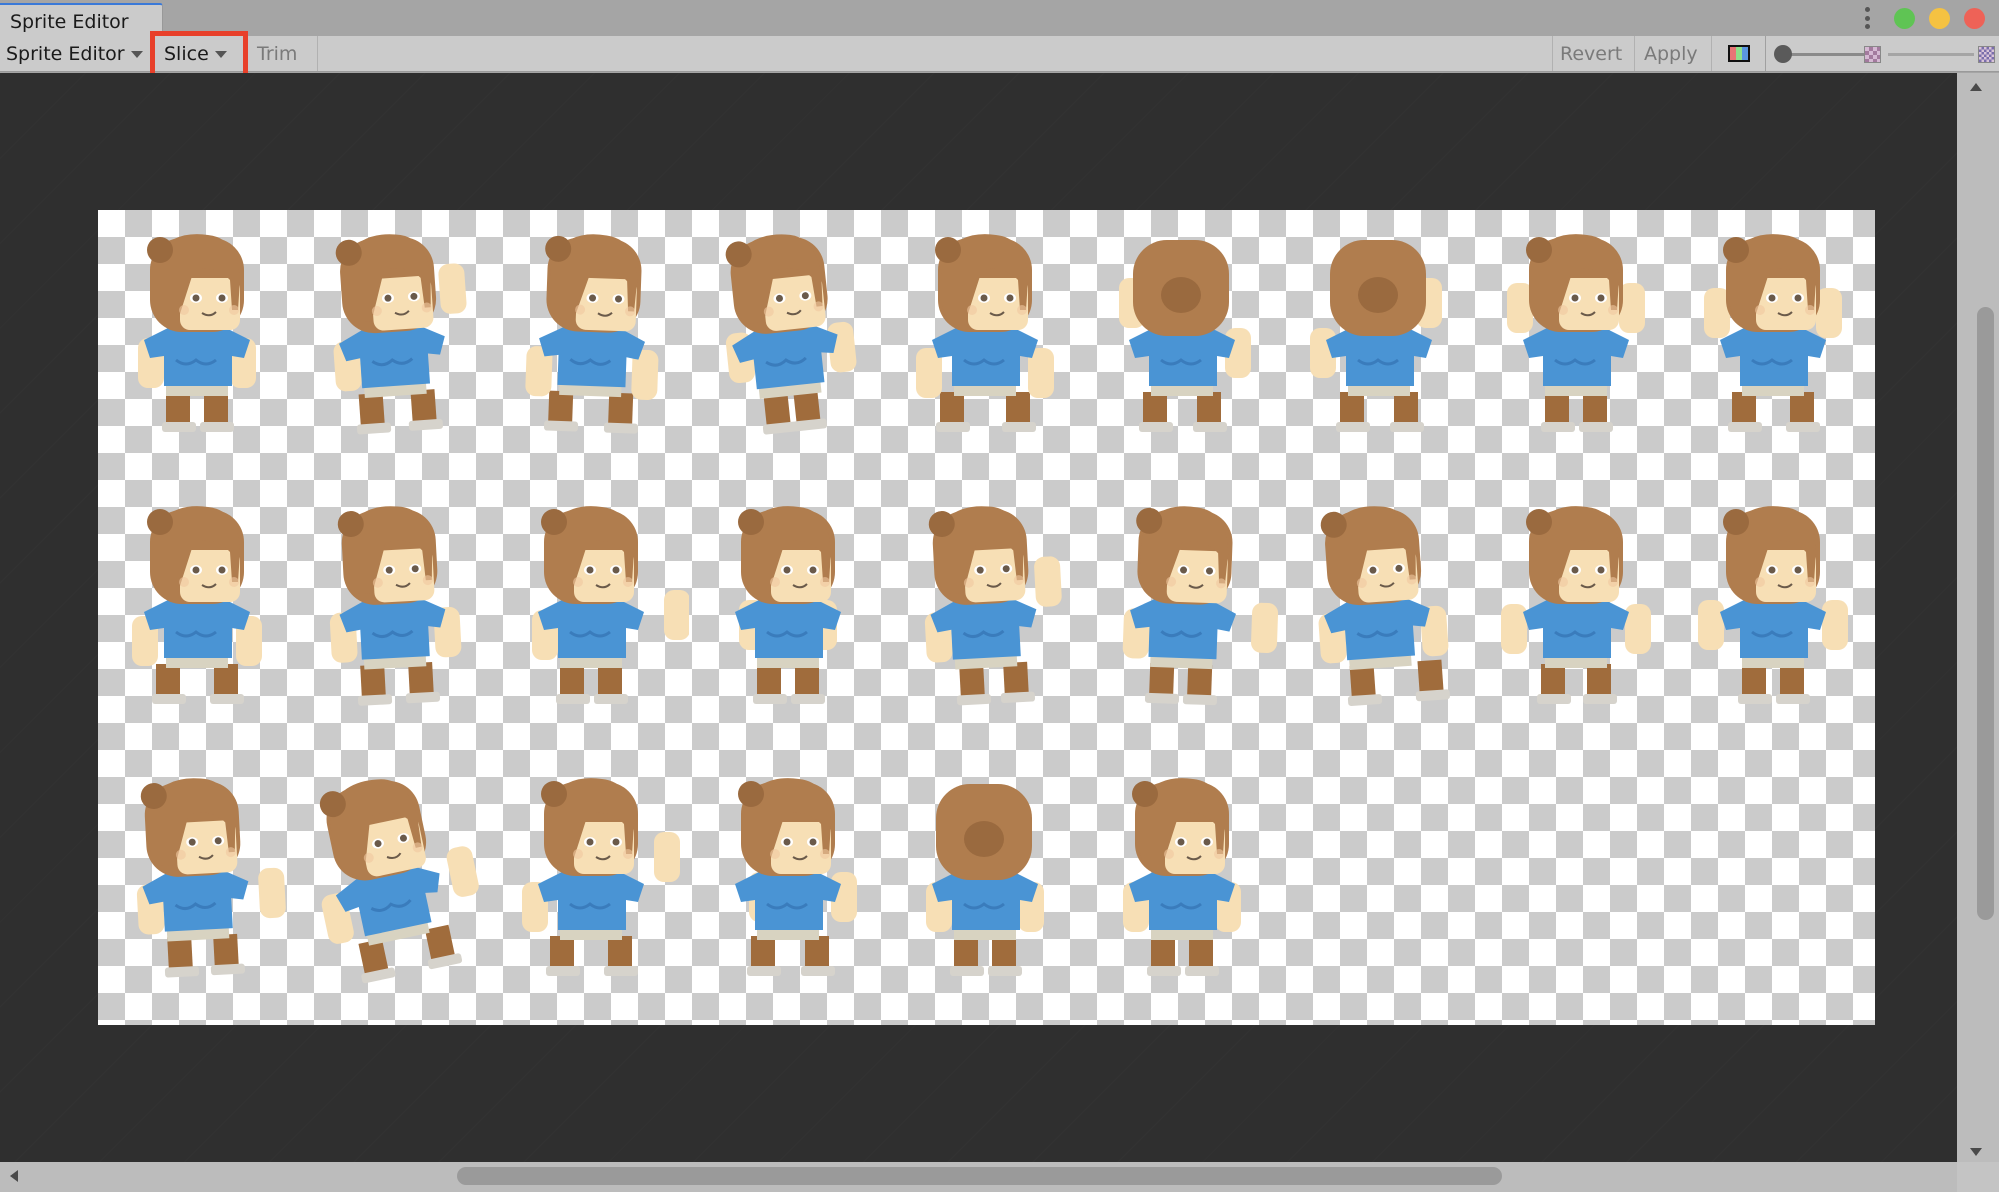 The height and width of the screenshot is (1192, 1999). I want to click on editor-mode-dropdown: Sprite Editor, so click(76, 53).